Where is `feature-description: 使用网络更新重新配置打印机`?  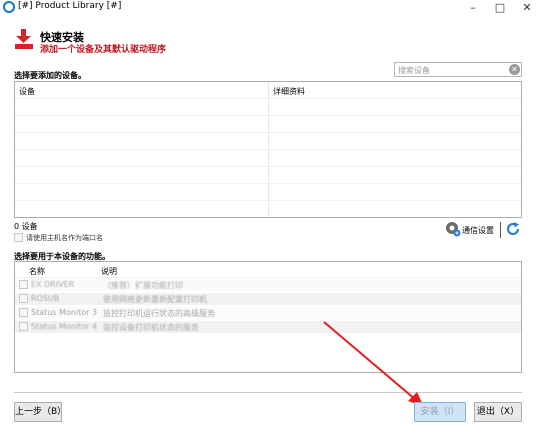
feature-description: 使用网络更新重新配置打印机 is located at coordinates (155, 299).